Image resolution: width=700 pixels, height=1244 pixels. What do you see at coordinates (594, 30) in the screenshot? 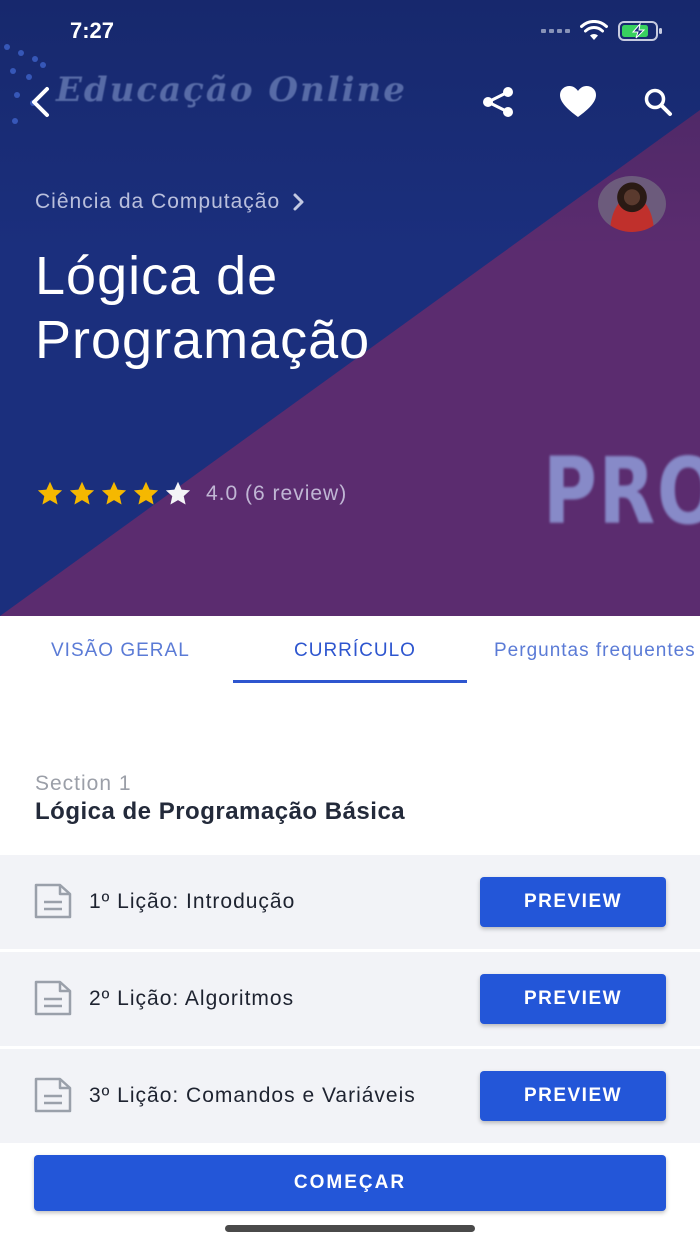
I see `wifi-icon` at bounding box center [594, 30].